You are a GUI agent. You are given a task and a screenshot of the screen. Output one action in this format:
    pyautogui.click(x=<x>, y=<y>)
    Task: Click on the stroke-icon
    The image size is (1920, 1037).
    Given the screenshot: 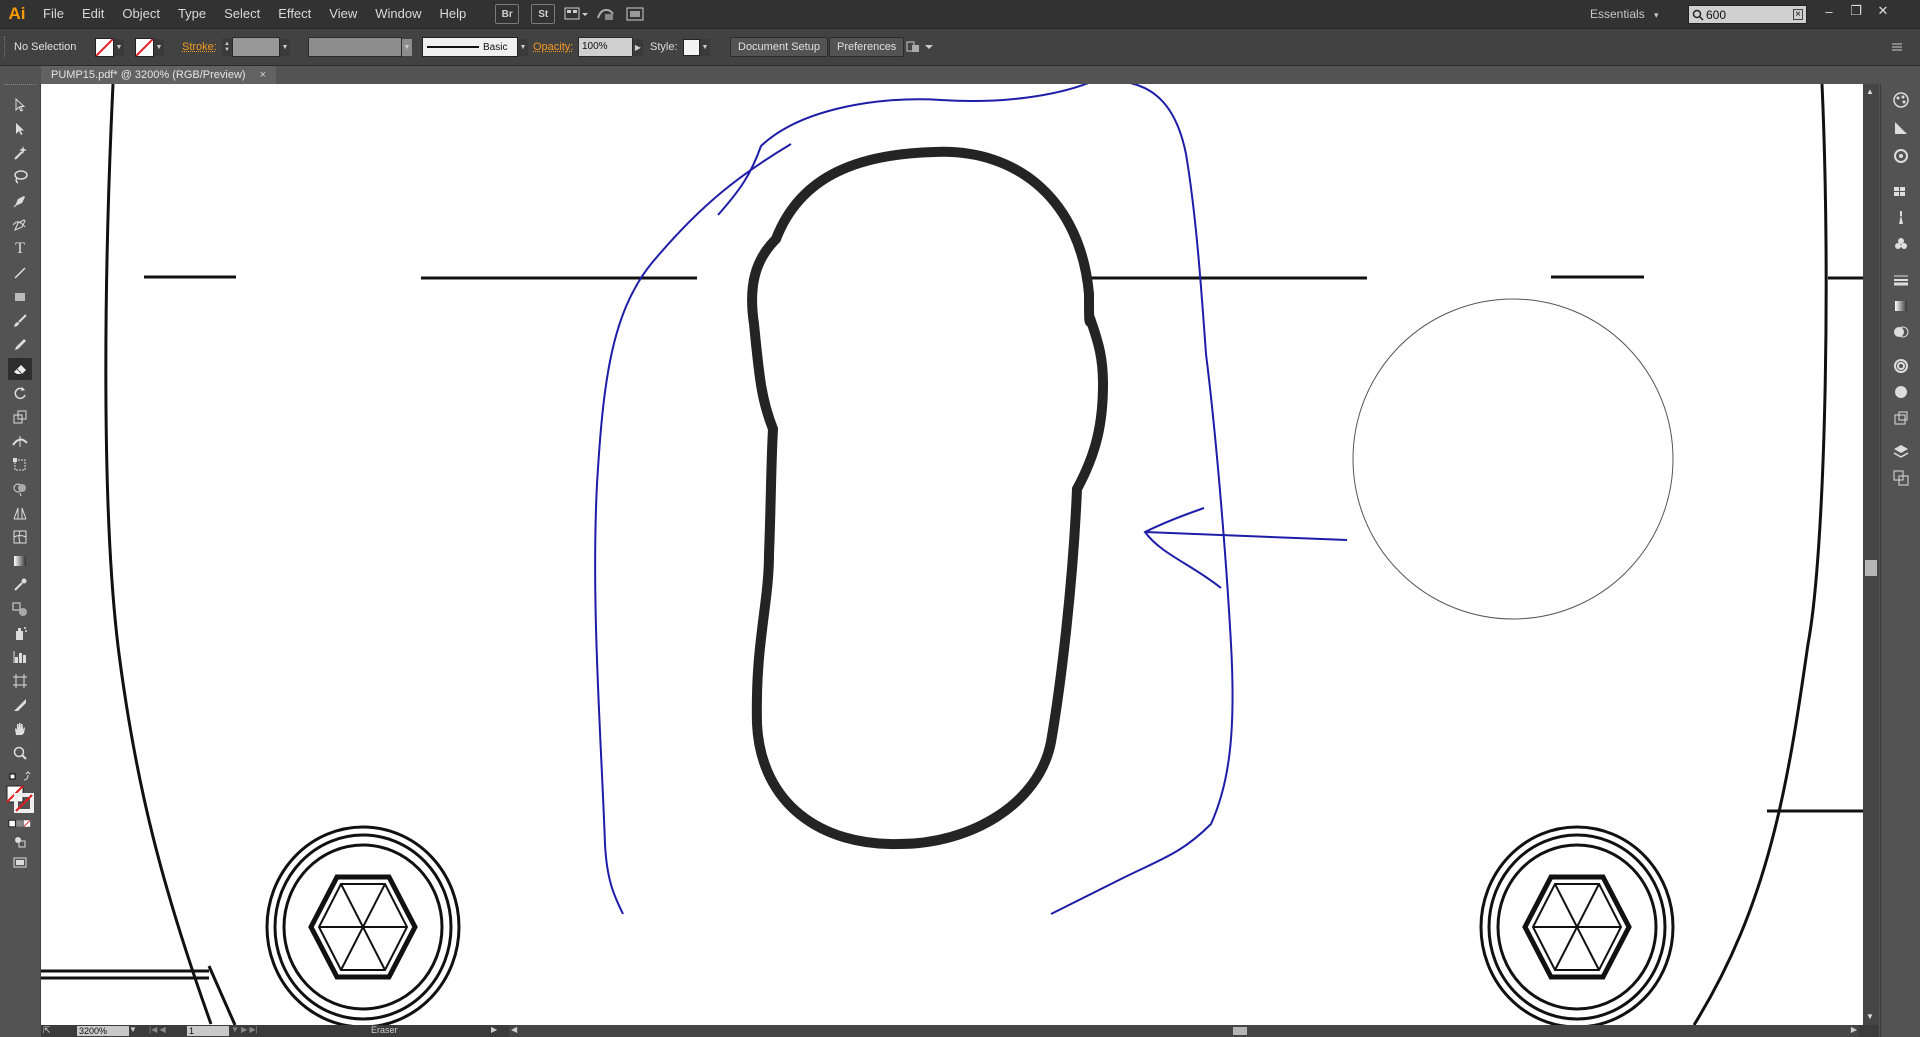 What is the action you would take?
    pyautogui.click(x=1901, y=280)
    